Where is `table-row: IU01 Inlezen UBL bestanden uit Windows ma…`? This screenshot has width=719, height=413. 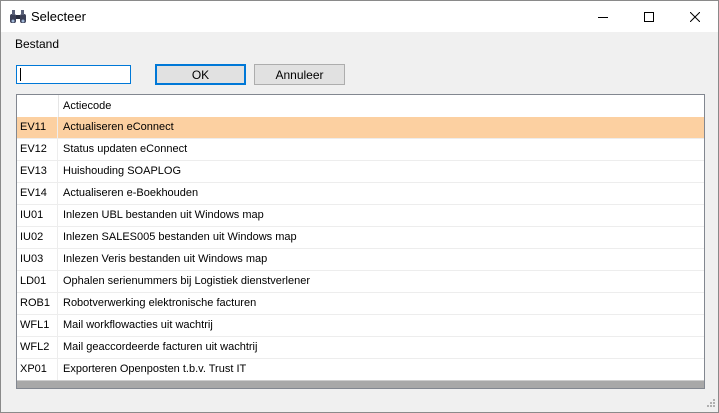 table-row: IU01 Inlezen UBL bestanden uit Windows ma… is located at coordinates (360, 216).